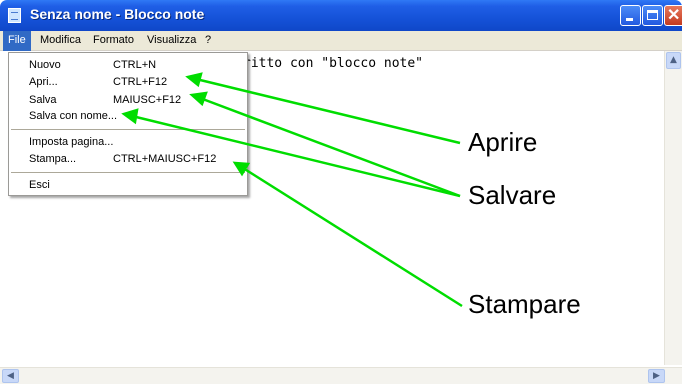 The height and width of the screenshot is (388, 682). I want to click on horizontal-scrollbar: ◀ ▶, so click(341, 375).